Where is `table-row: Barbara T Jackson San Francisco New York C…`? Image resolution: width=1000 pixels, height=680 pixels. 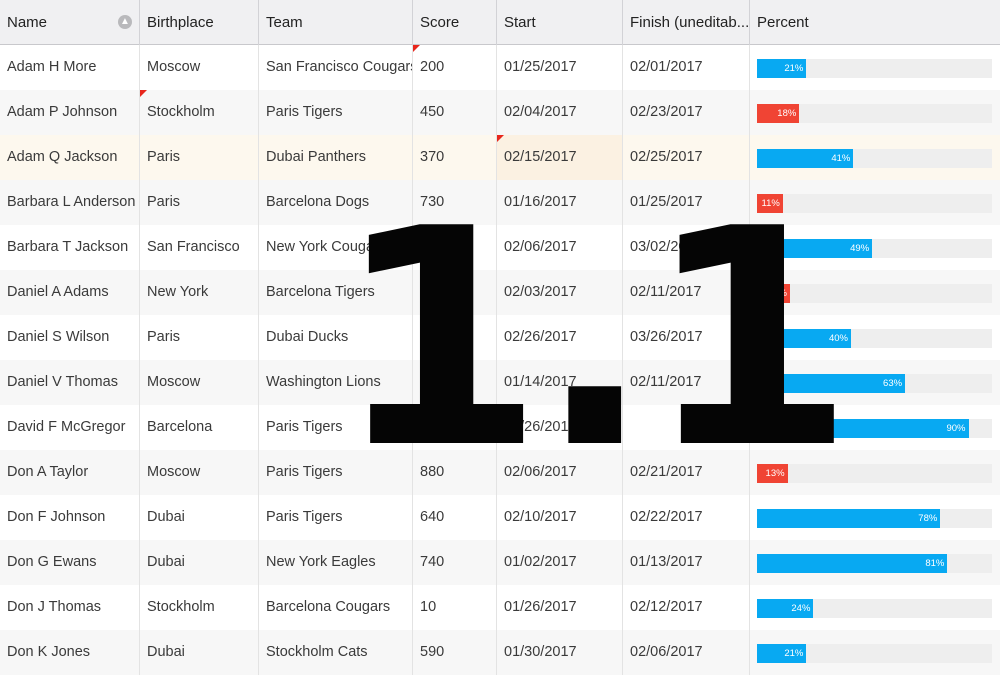 table-row: Barbara T Jackson San Francisco New York C… is located at coordinates (500, 247).